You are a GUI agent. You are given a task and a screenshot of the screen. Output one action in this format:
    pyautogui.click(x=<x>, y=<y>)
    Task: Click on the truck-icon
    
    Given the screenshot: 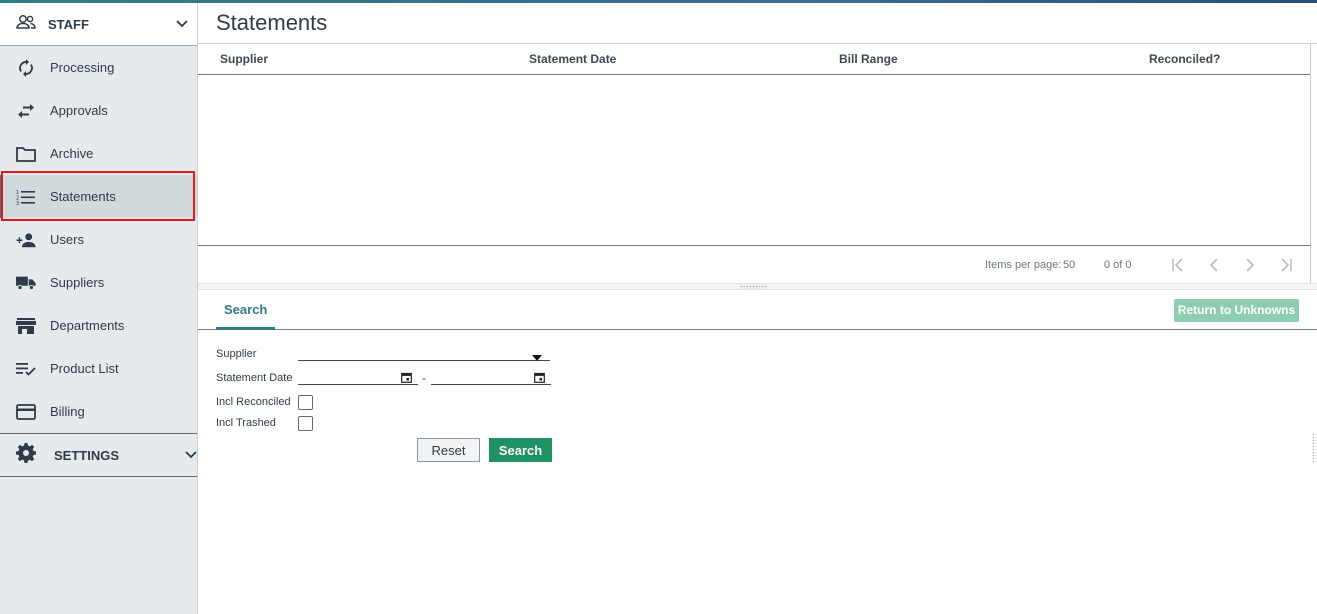 What is the action you would take?
    pyautogui.click(x=26, y=283)
    